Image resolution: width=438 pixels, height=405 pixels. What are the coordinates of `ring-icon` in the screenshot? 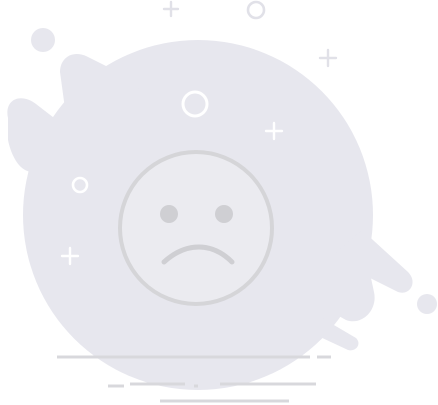 It's located at (256, 10).